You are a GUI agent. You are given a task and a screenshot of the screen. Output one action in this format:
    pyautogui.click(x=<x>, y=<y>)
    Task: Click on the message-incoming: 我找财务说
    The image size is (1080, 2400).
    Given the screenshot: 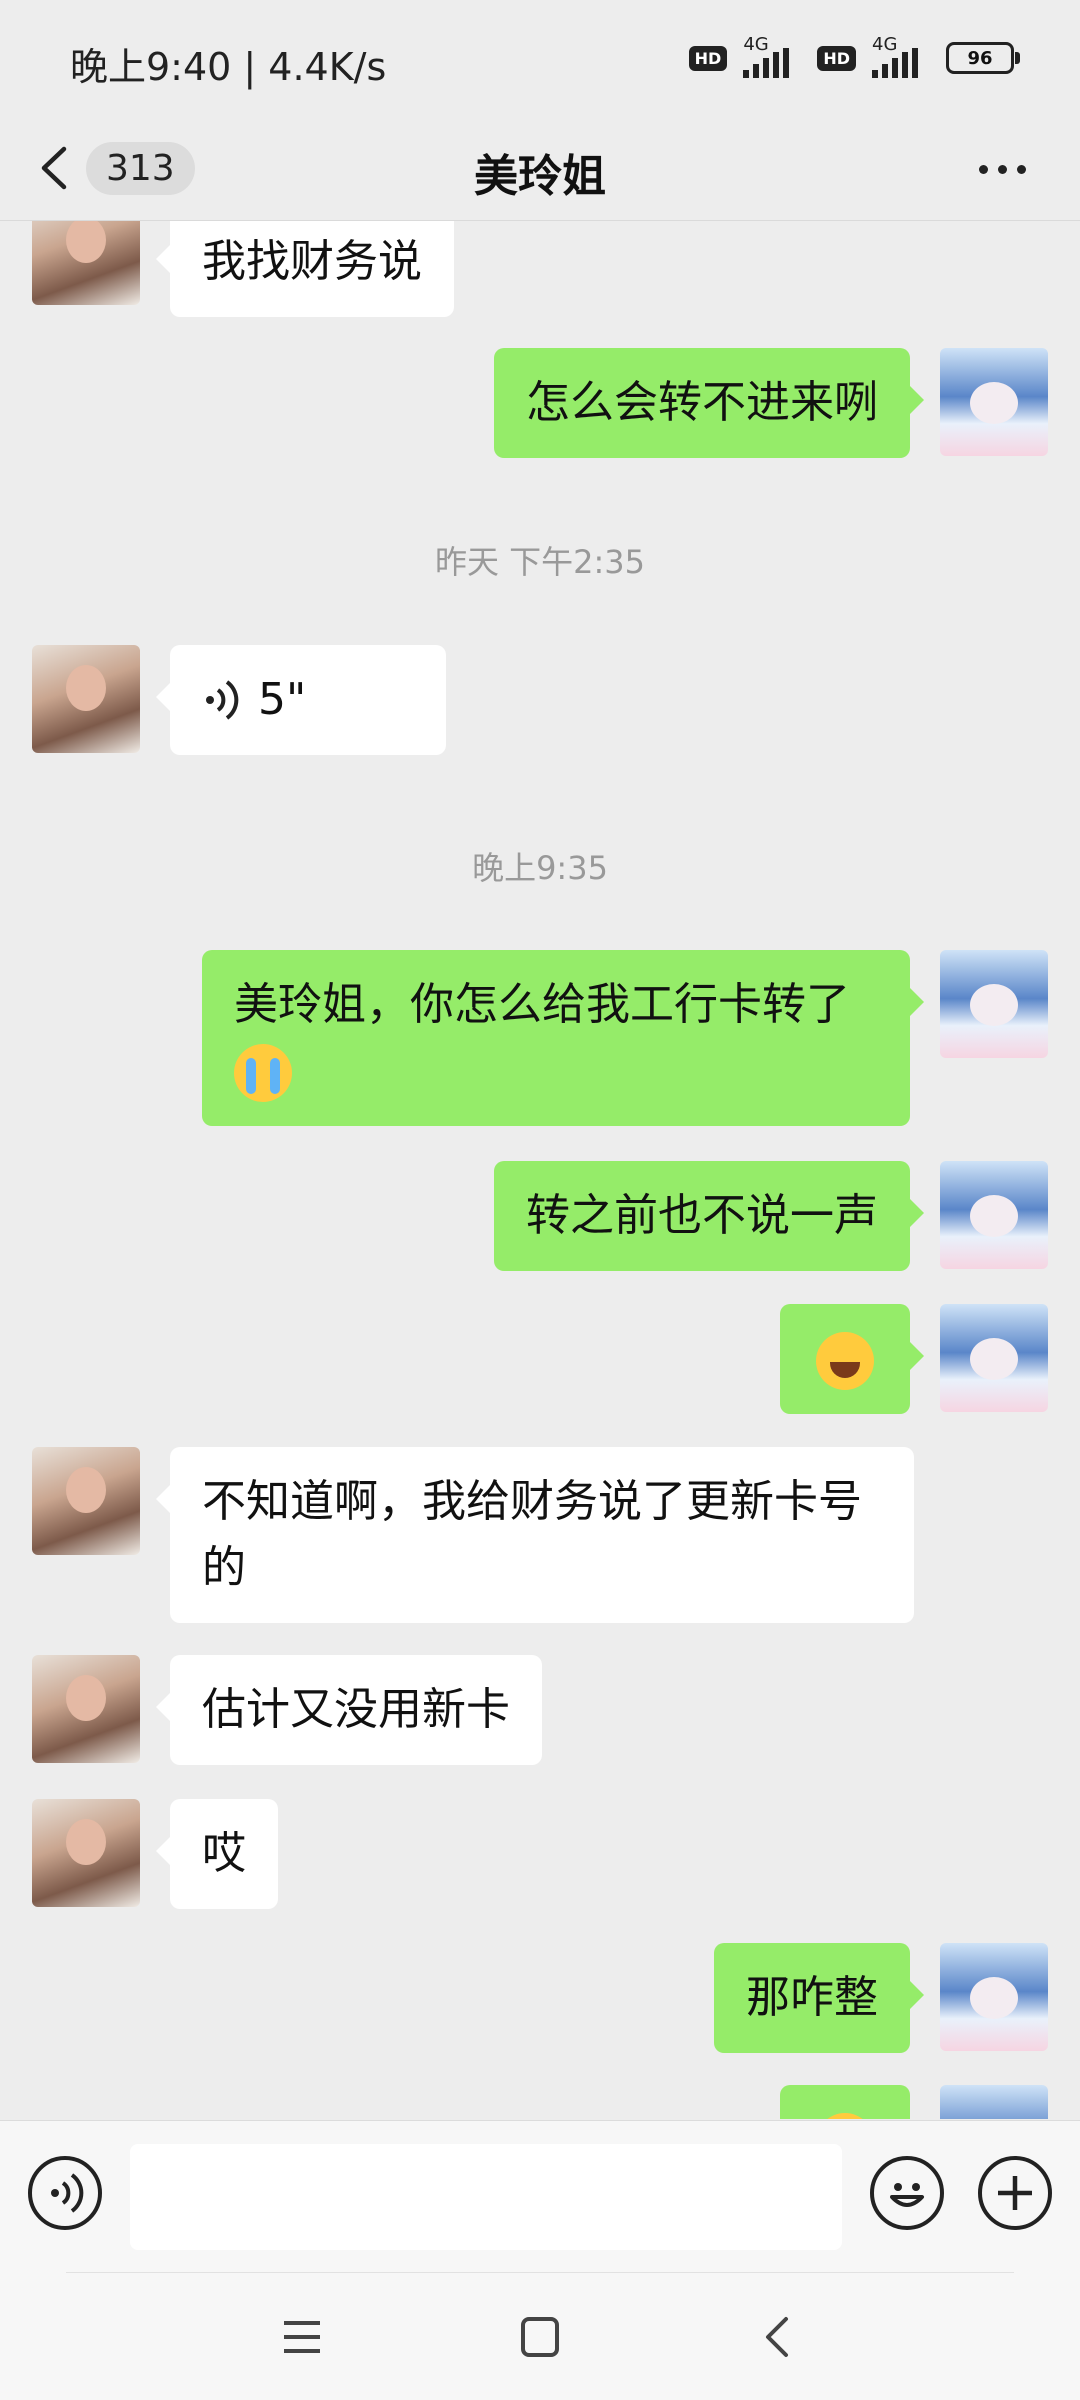 What is the action you would take?
    pyautogui.click(x=243, y=269)
    